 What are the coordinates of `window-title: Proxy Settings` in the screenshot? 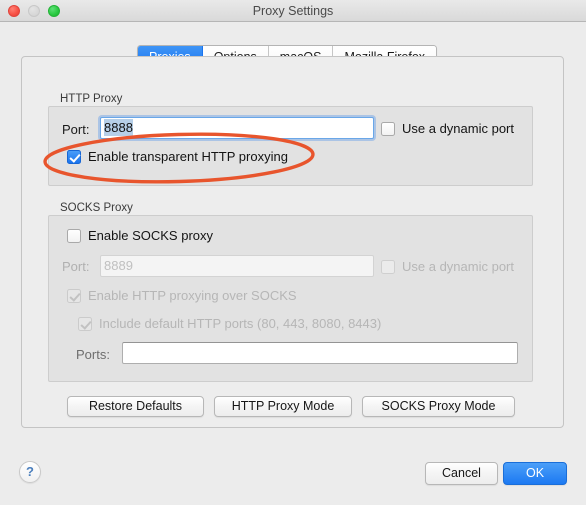 It's located at (293, 11).